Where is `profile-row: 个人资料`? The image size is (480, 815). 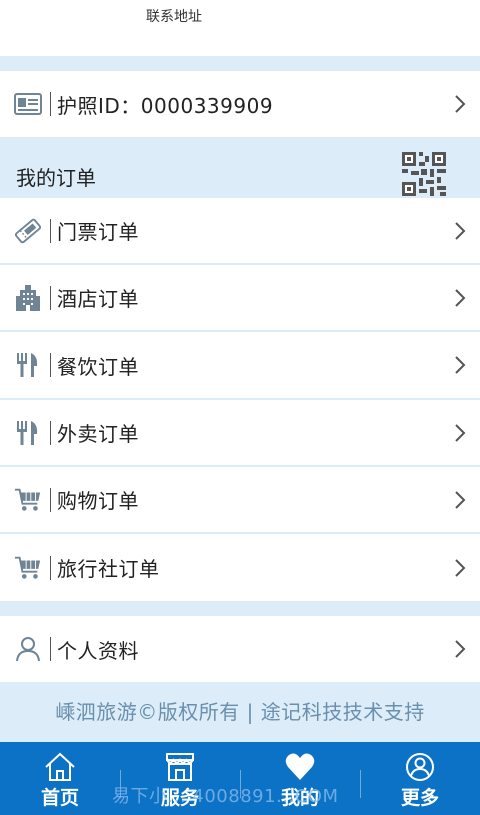 profile-row: 个人资料 is located at coordinates (240, 649).